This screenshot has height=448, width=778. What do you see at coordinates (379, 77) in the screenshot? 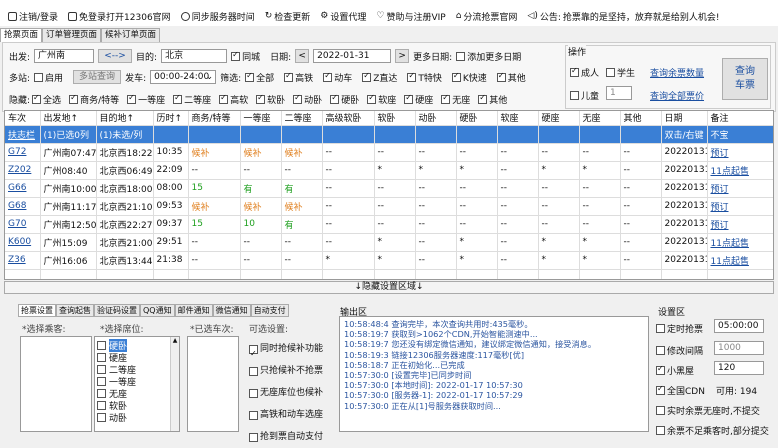
I see `filter-z: Z直达` at bounding box center [379, 77].